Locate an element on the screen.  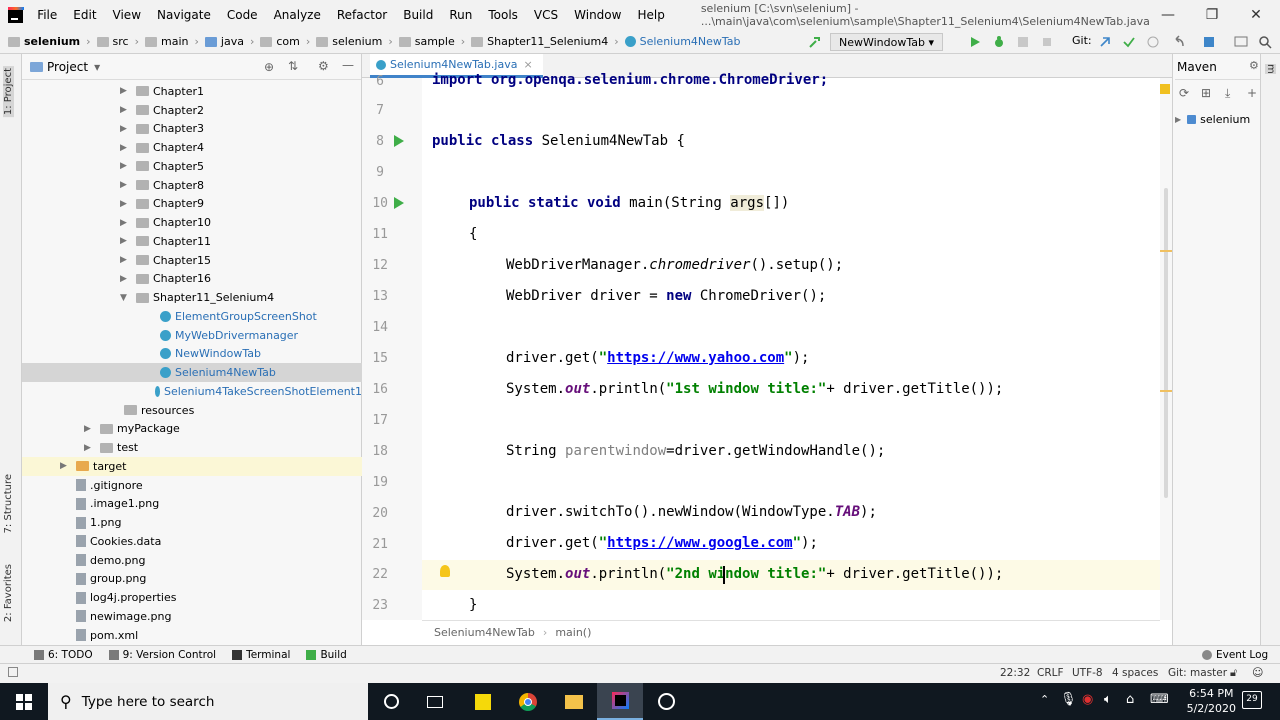
todo-tool-button: 6: TODO is located at coordinates (63, 655).